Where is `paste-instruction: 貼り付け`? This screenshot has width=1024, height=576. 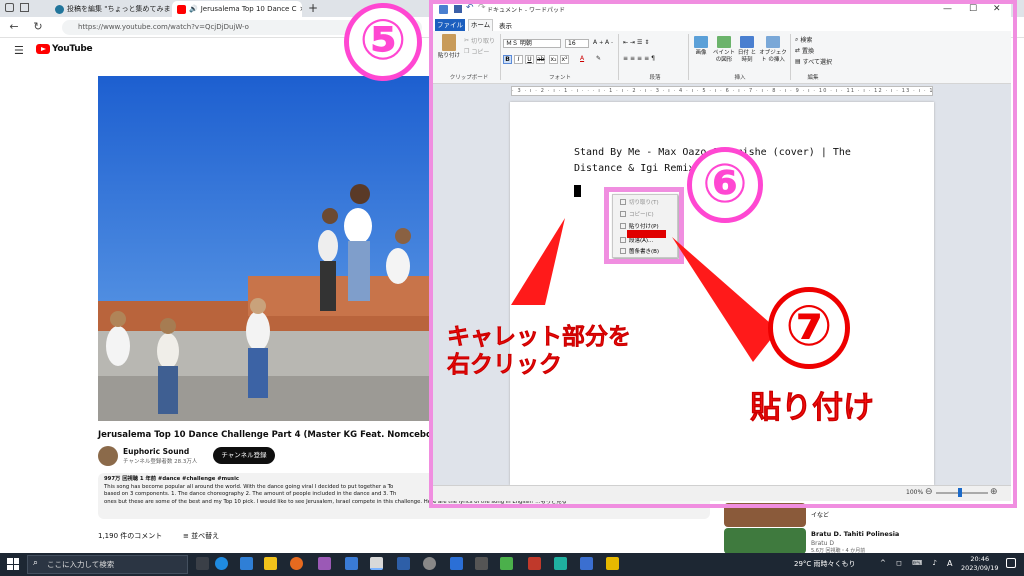 paste-instruction: 貼り付け is located at coordinates (812, 408).